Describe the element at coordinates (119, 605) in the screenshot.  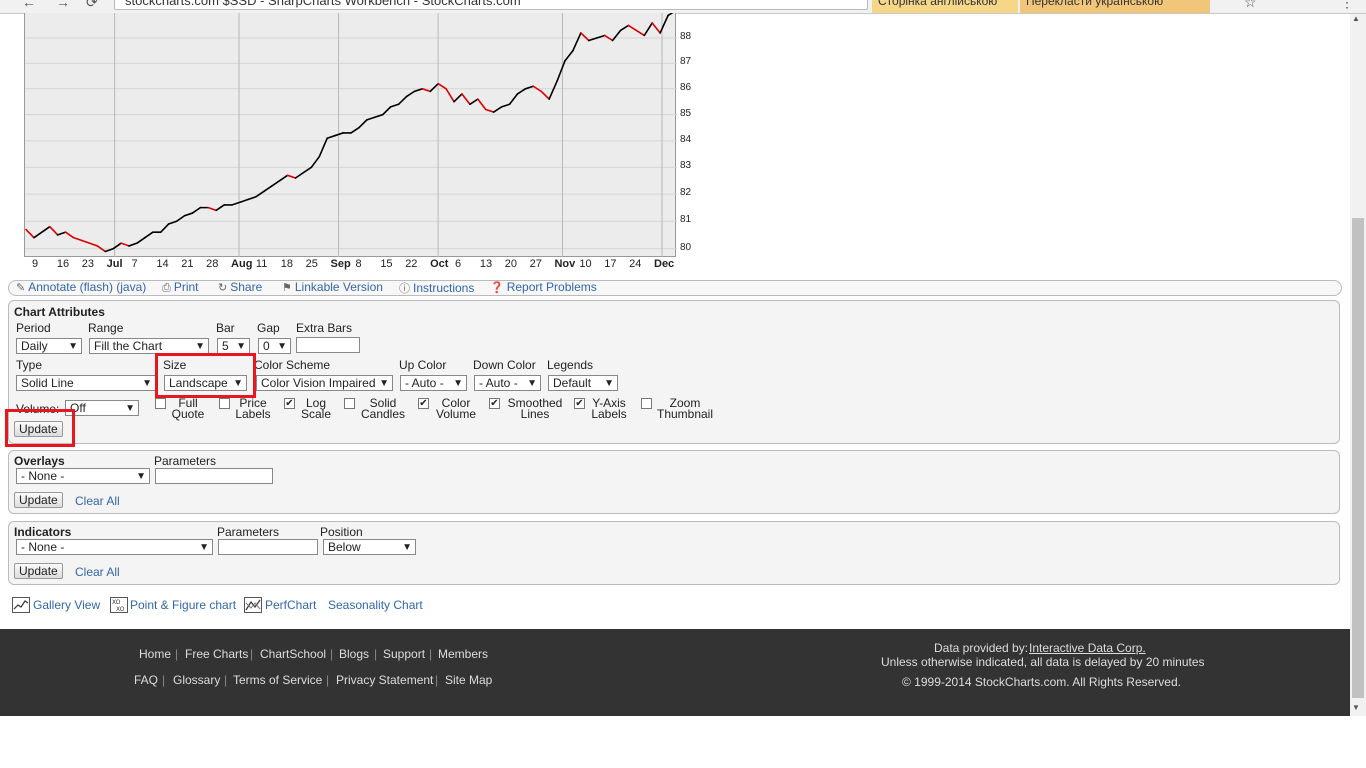
I see `point-figure-icon: XO XO` at that location.